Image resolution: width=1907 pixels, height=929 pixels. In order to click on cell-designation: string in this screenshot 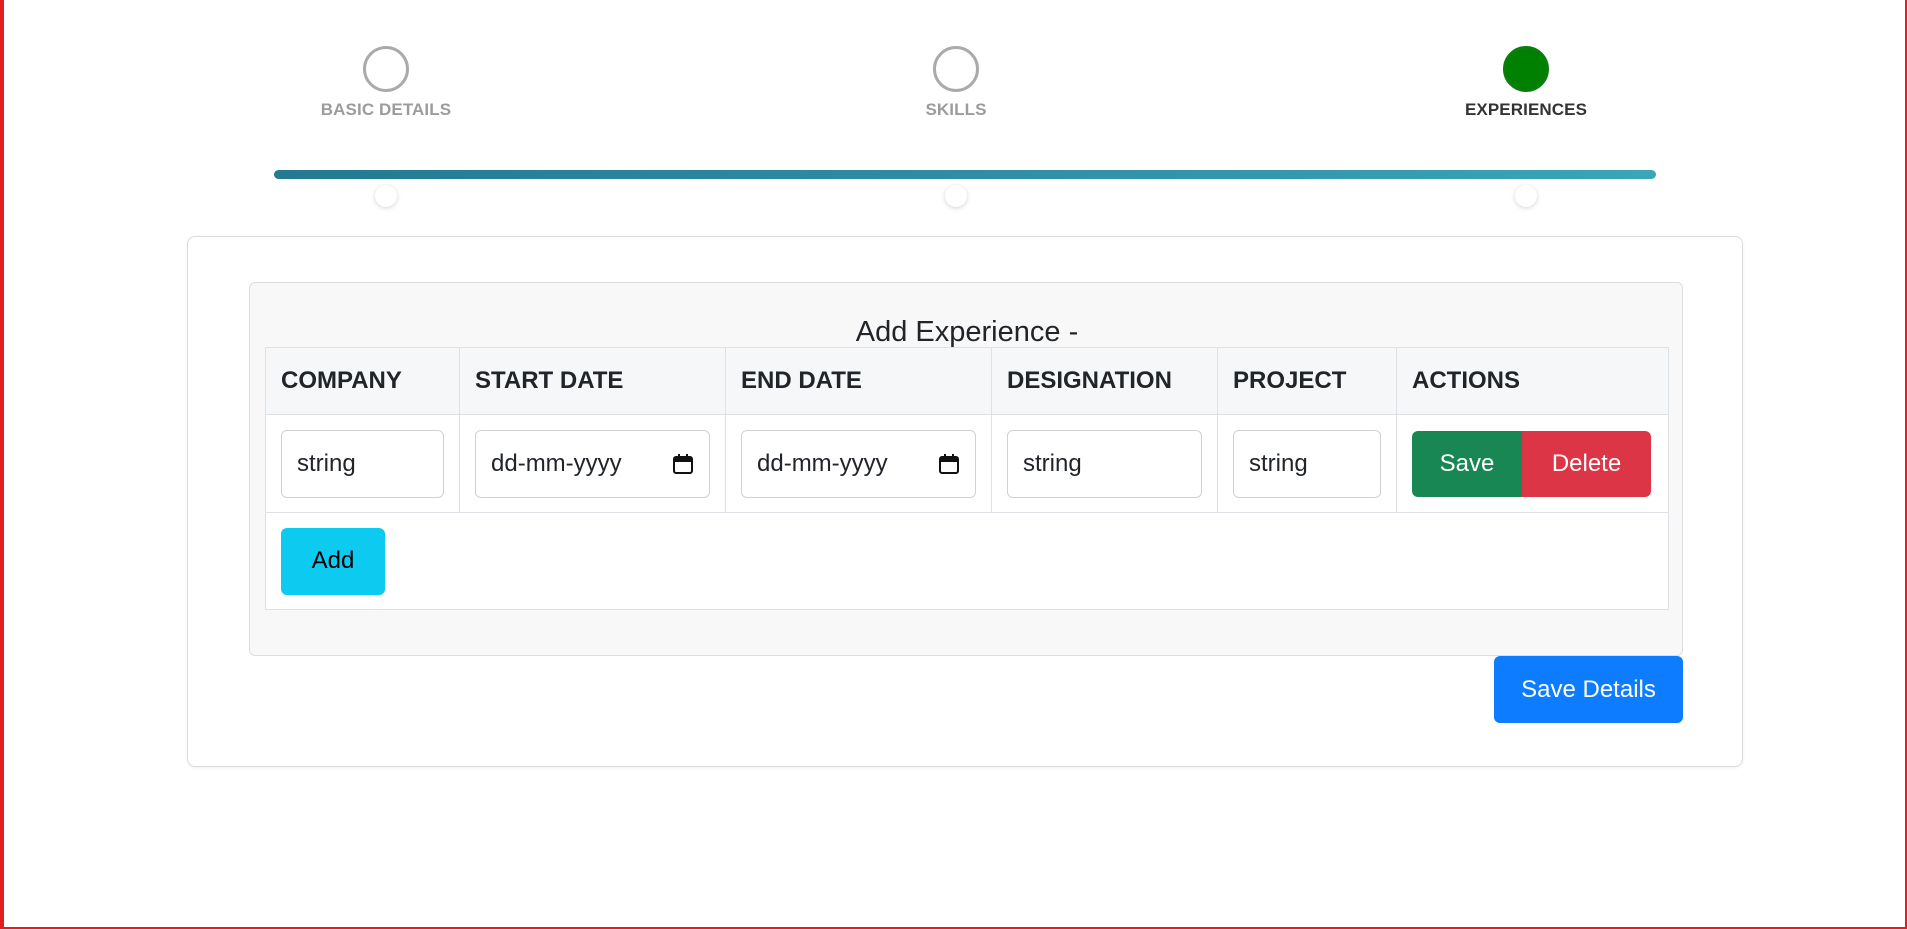, I will do `click(1104, 463)`.